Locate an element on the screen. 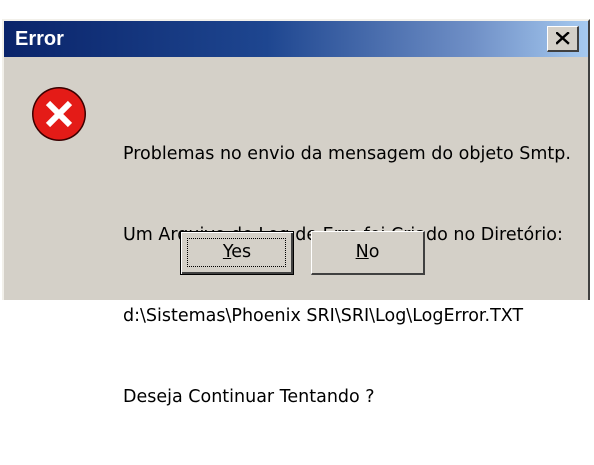 This screenshot has width=594, height=465. message-line: Deseja Continuar Tentando ? is located at coordinates (249, 397).